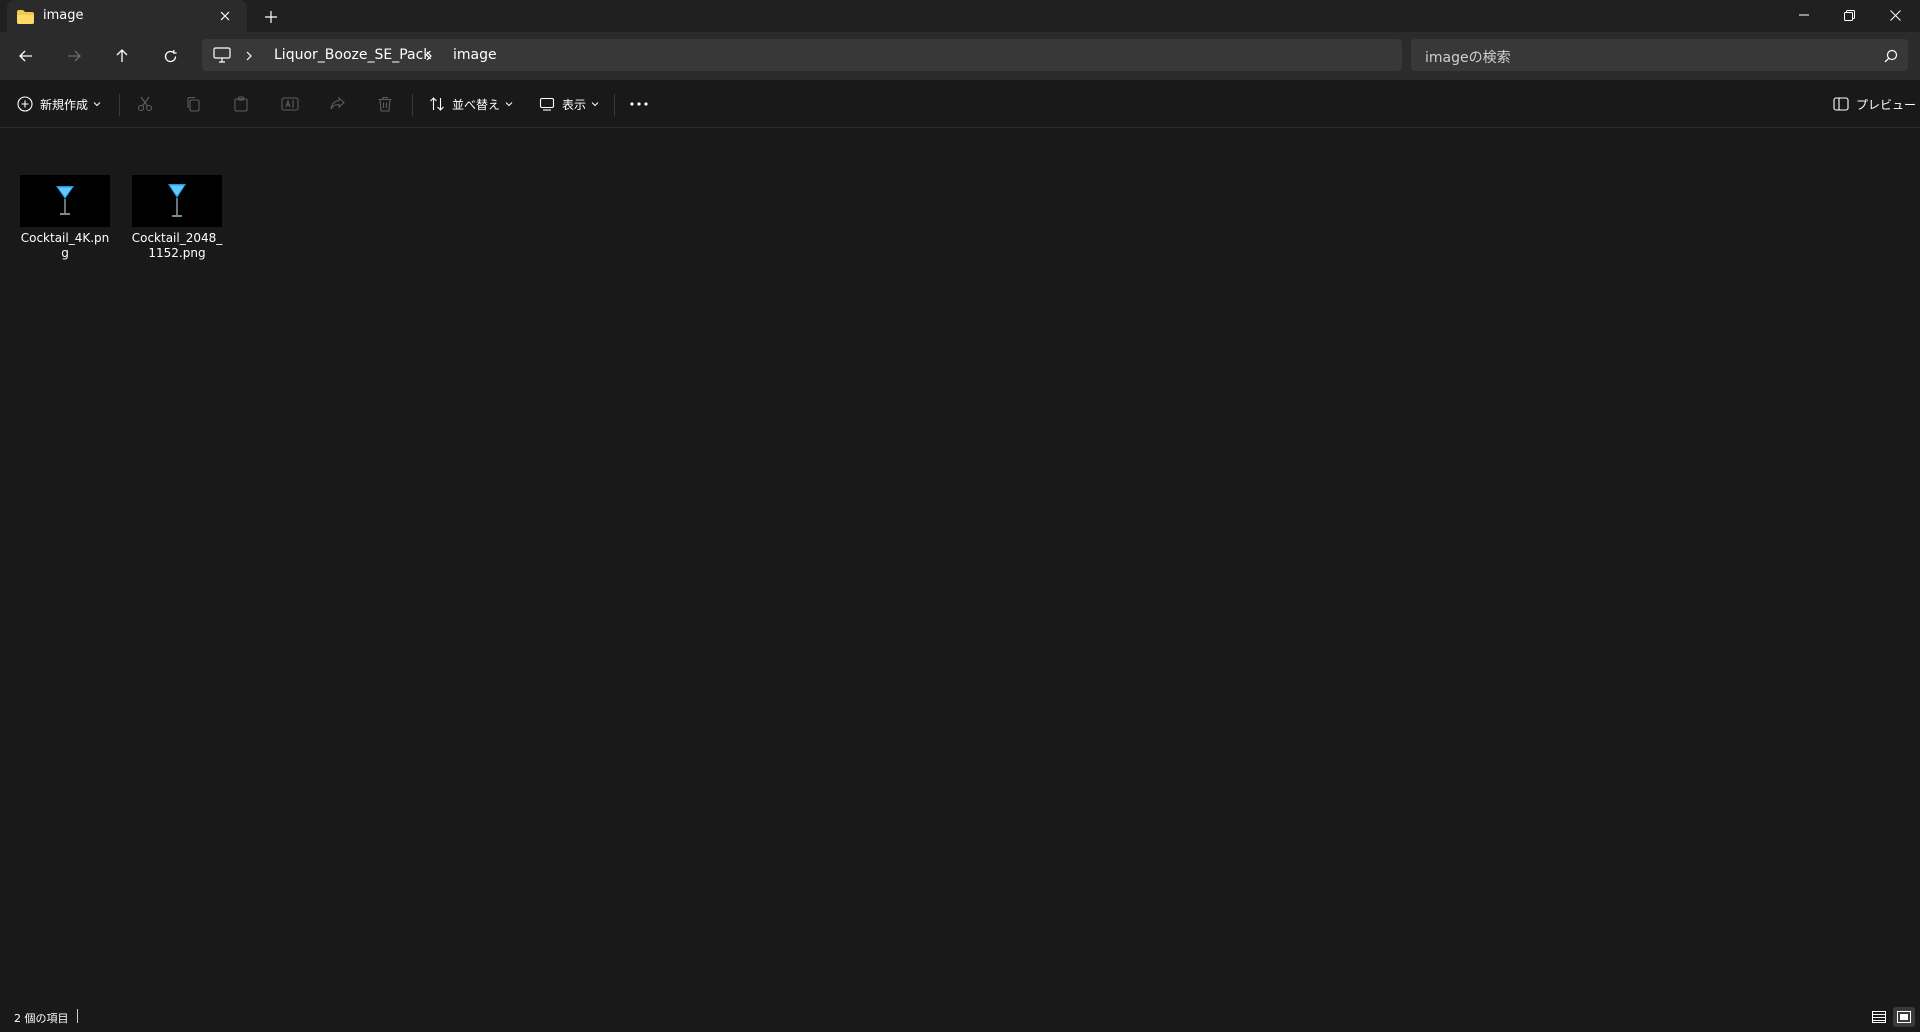  I want to click on large-icons-view-icon, so click(1904, 1017).